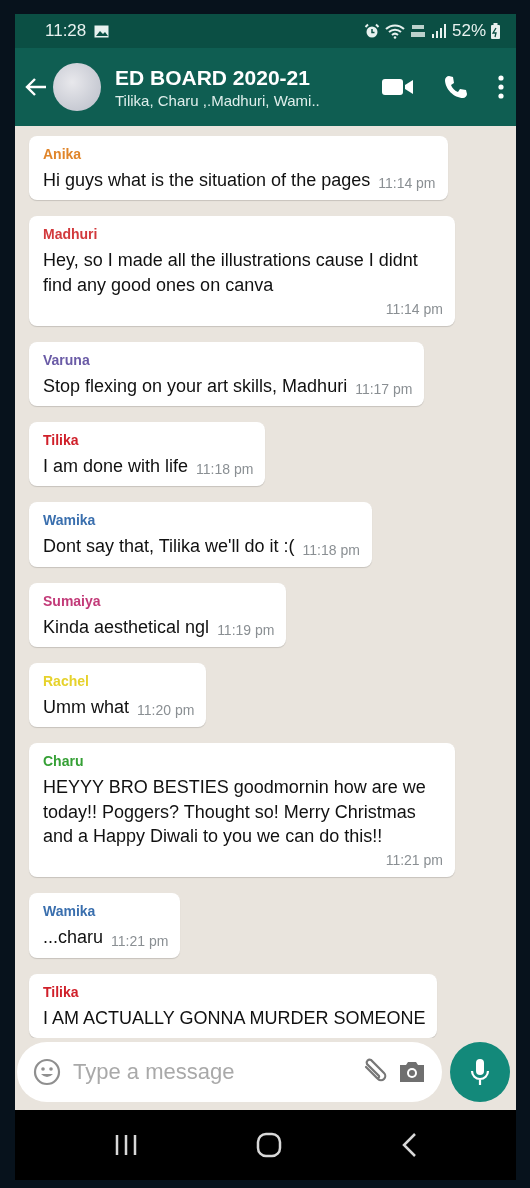 This screenshot has width=530, height=1188. I want to click on message-text: Dont say that, Tilika we'll do it :(, so click(169, 547).